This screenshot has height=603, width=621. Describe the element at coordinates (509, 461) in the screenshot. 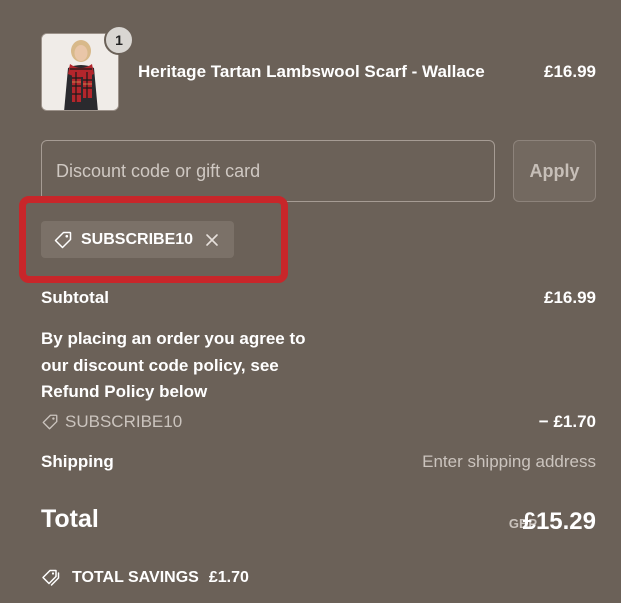

I see `shipping-value: Enter shipping address` at that location.